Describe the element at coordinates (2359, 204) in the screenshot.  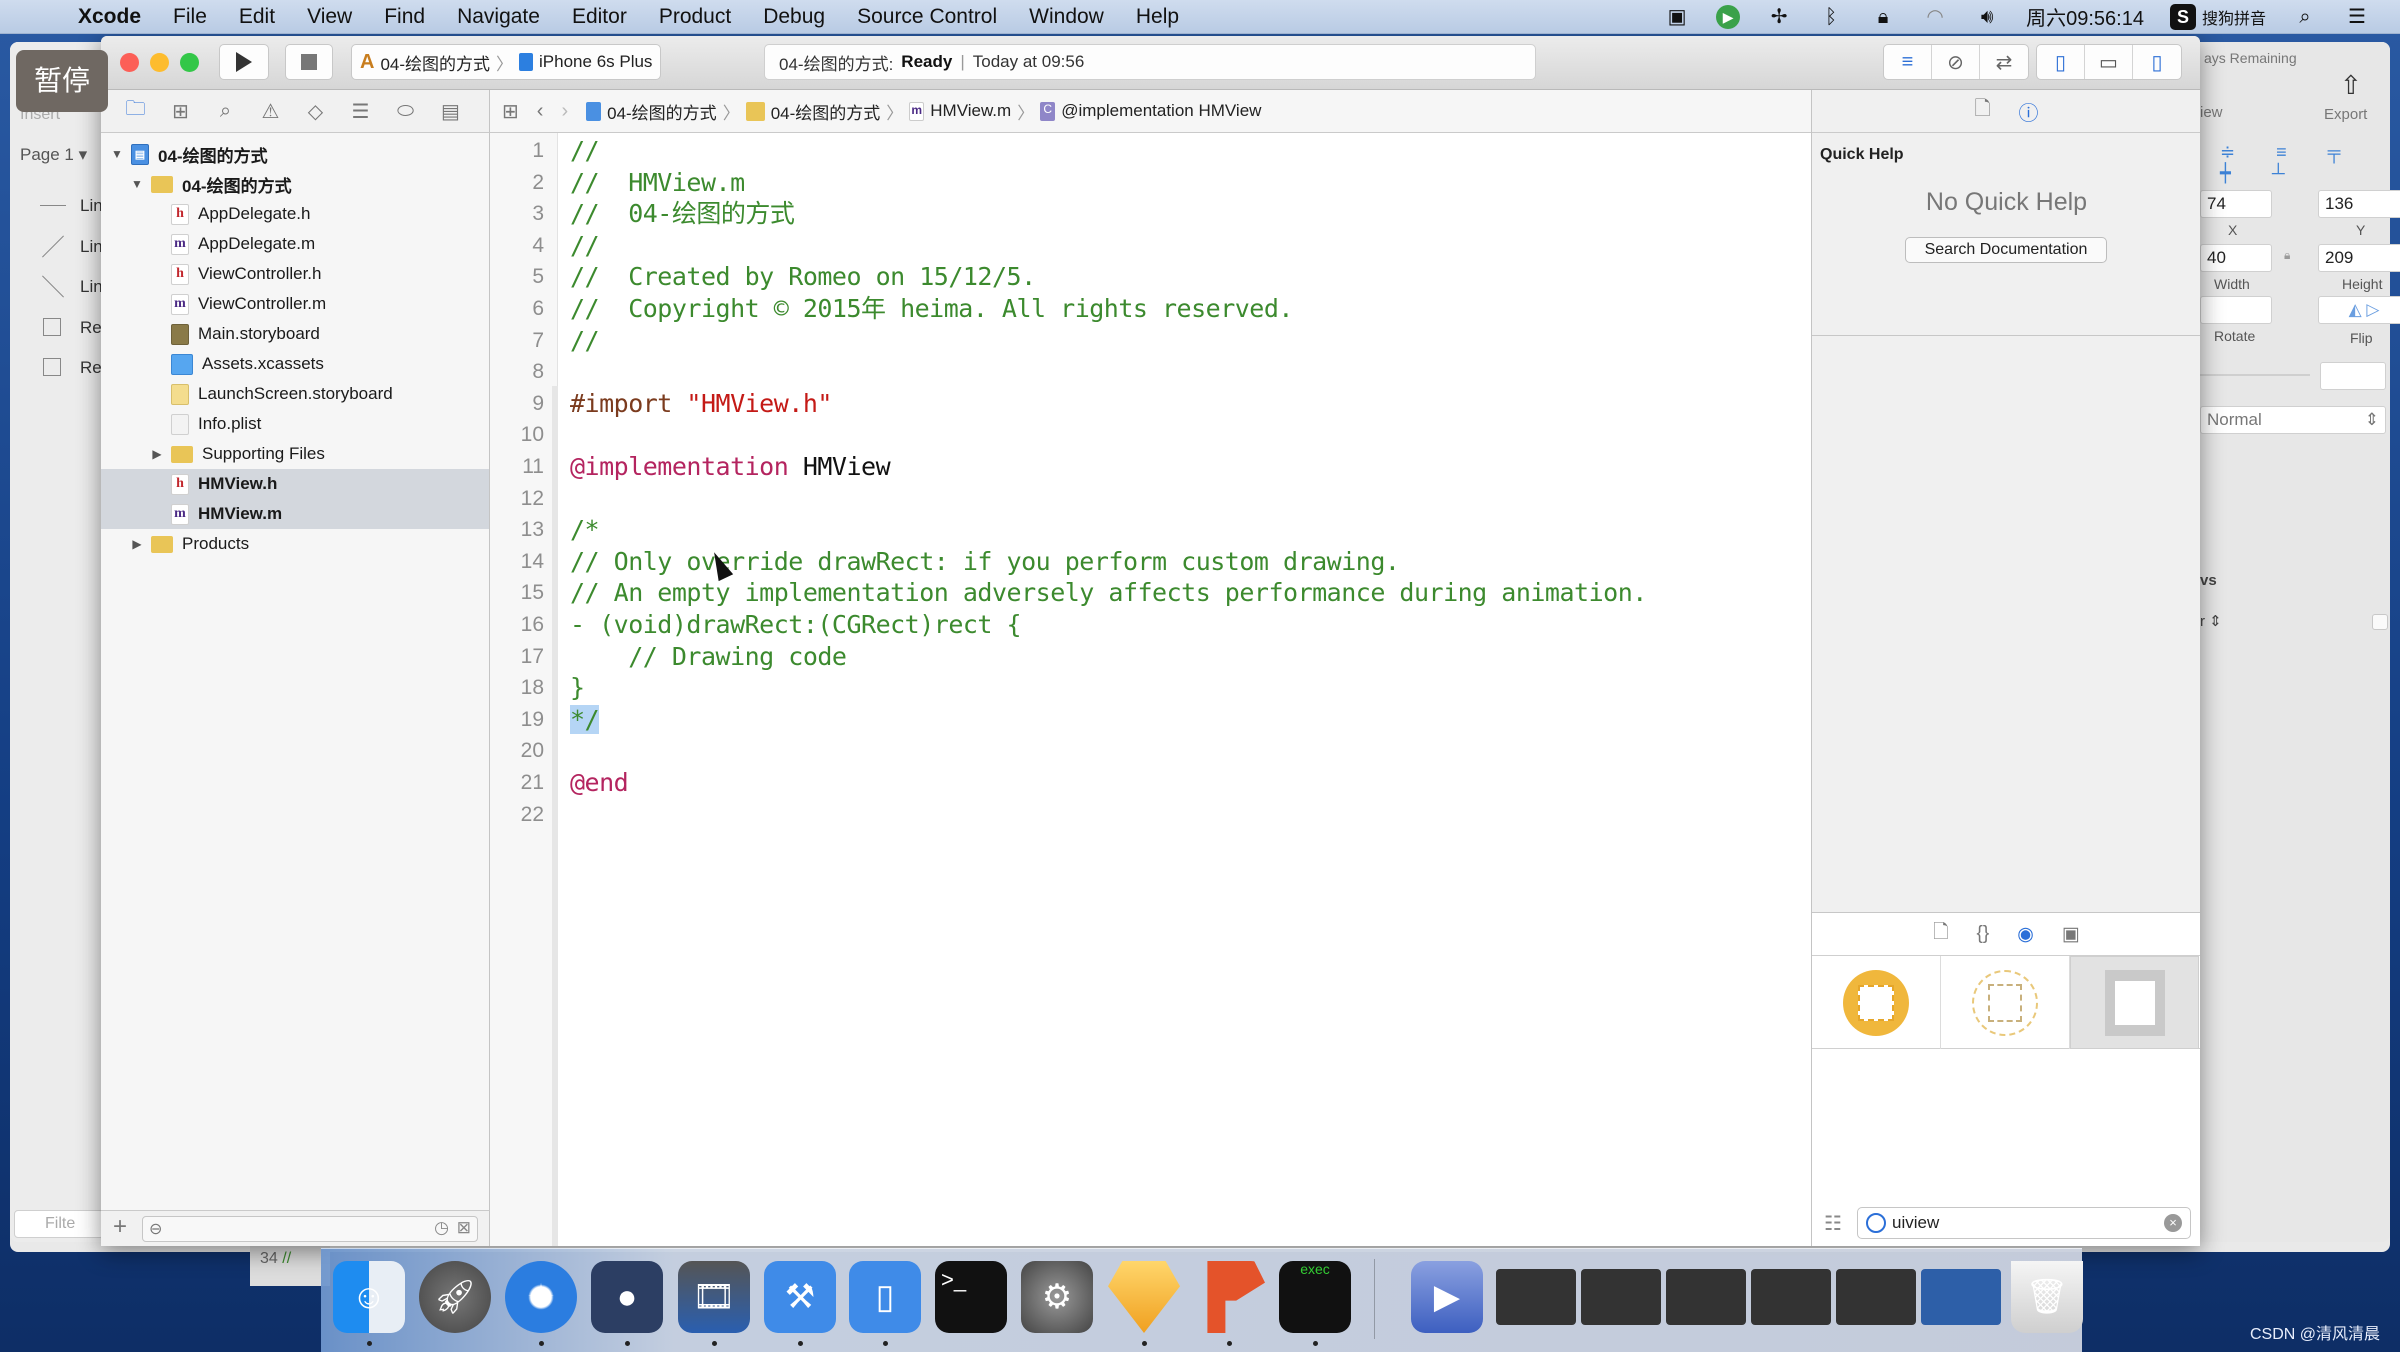
I see `y-field: 136` at that location.